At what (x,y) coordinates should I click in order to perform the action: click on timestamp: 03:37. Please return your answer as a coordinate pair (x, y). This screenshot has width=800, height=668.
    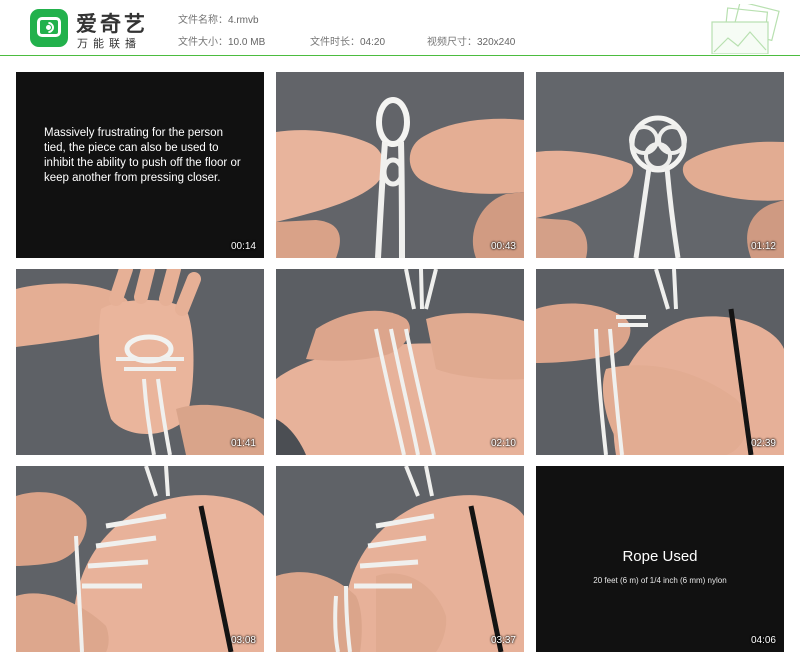
    Looking at the image, I should click on (503, 640).